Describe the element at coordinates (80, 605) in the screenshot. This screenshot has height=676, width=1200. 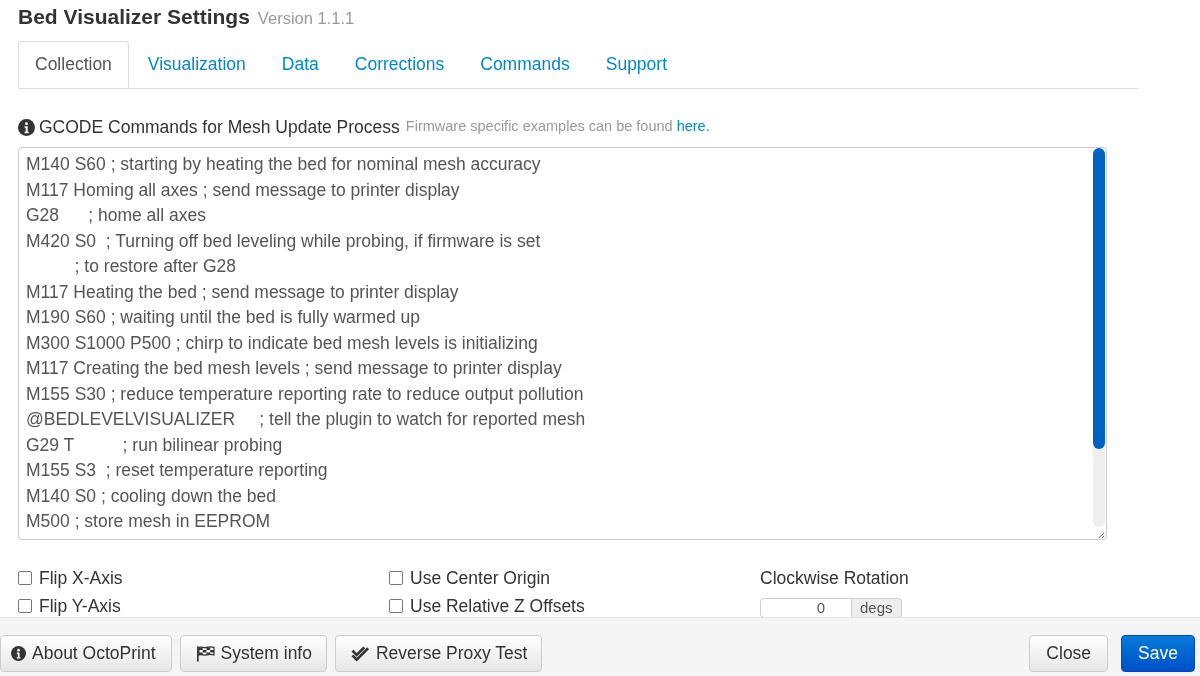
I see `checkbox-label: Flip Y-Axis` at that location.